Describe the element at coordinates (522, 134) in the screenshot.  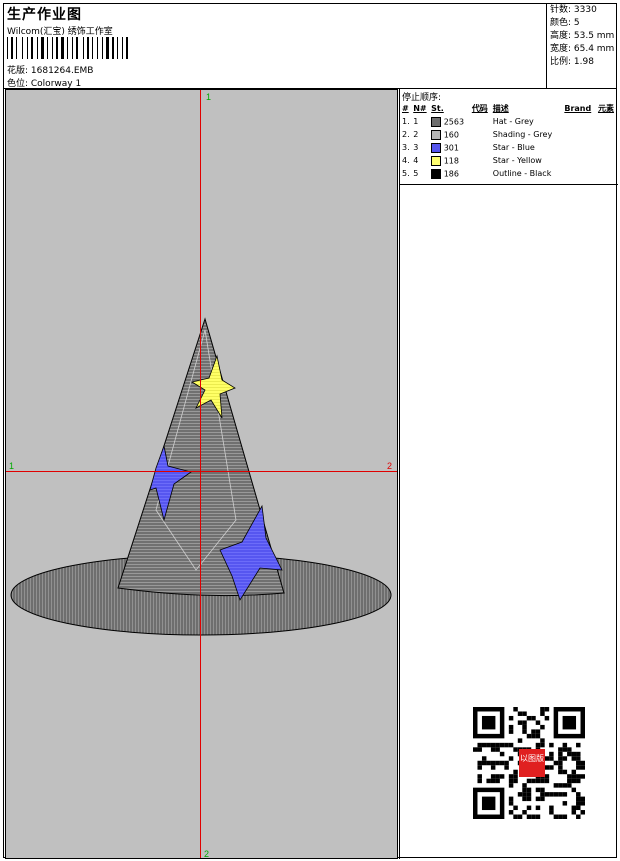
I see `row-description: Shading - Grey` at that location.